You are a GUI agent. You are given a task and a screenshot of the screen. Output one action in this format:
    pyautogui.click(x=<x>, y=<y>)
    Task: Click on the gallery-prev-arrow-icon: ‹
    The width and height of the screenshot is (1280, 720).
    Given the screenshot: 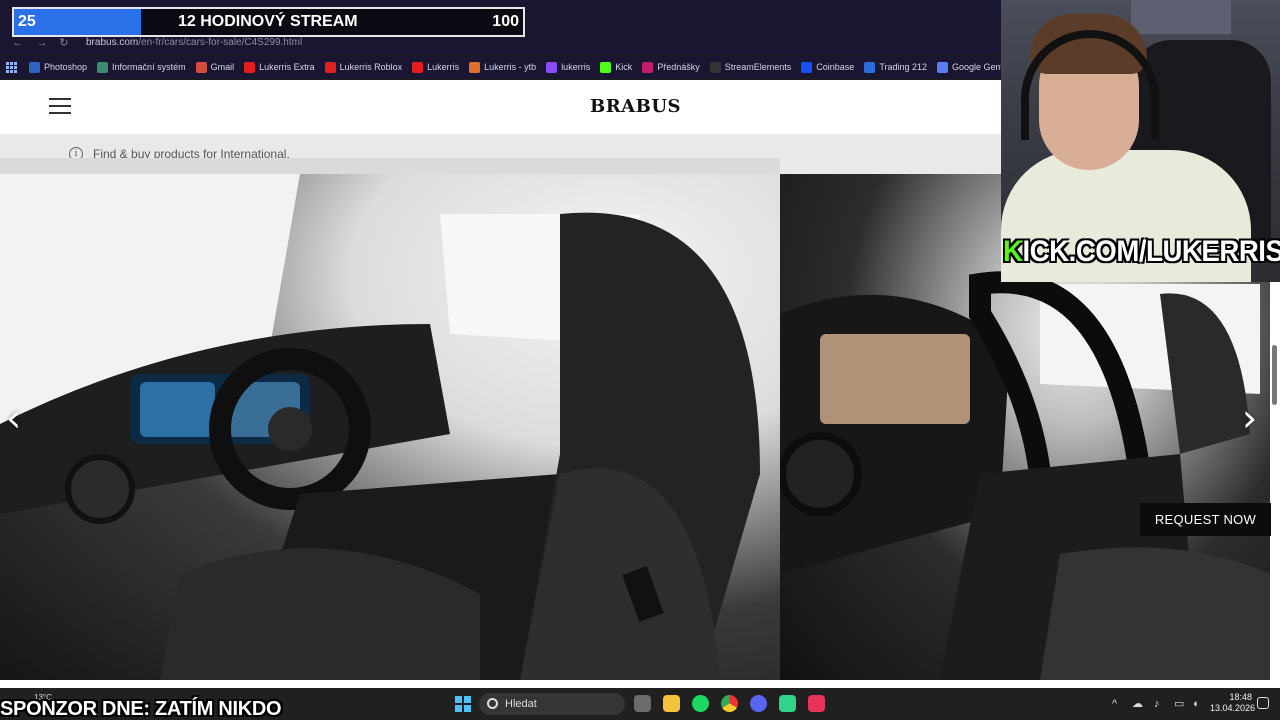 What is the action you would take?
    pyautogui.click(x=13, y=418)
    